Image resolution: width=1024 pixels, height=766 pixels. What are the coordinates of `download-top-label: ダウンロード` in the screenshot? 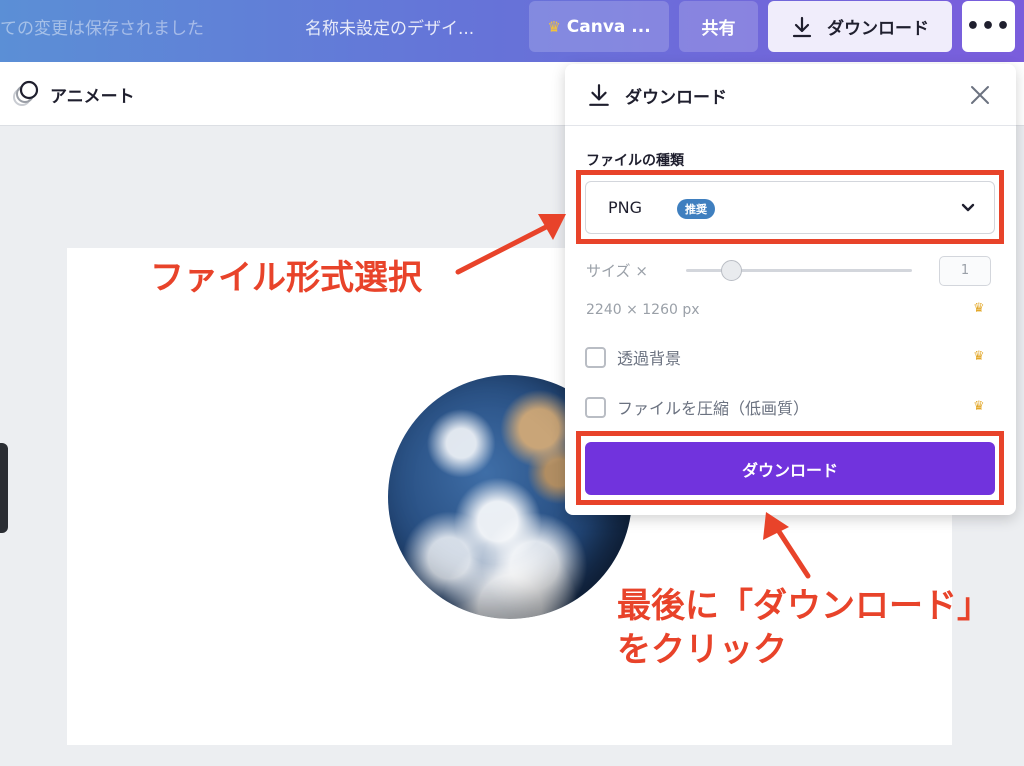 It's located at (878, 29).